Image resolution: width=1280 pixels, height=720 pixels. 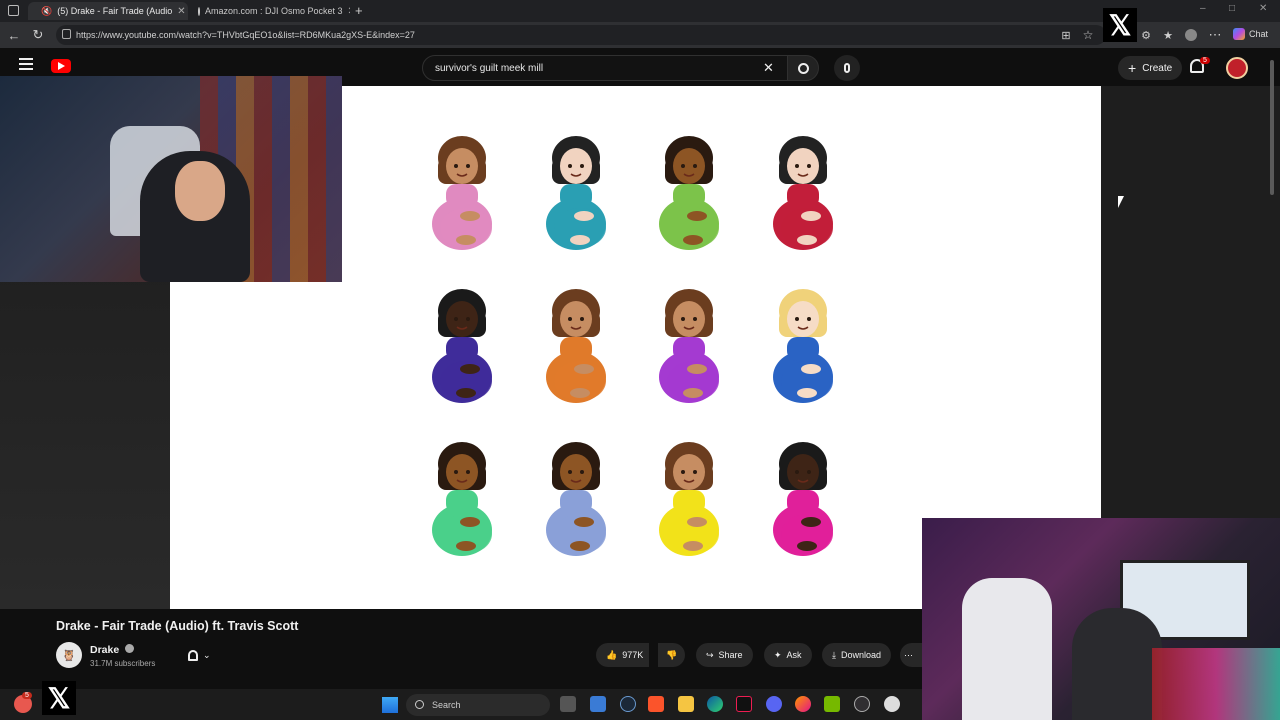 What do you see at coordinates (130, 648) in the screenshot?
I see `verified-badge-icon` at bounding box center [130, 648].